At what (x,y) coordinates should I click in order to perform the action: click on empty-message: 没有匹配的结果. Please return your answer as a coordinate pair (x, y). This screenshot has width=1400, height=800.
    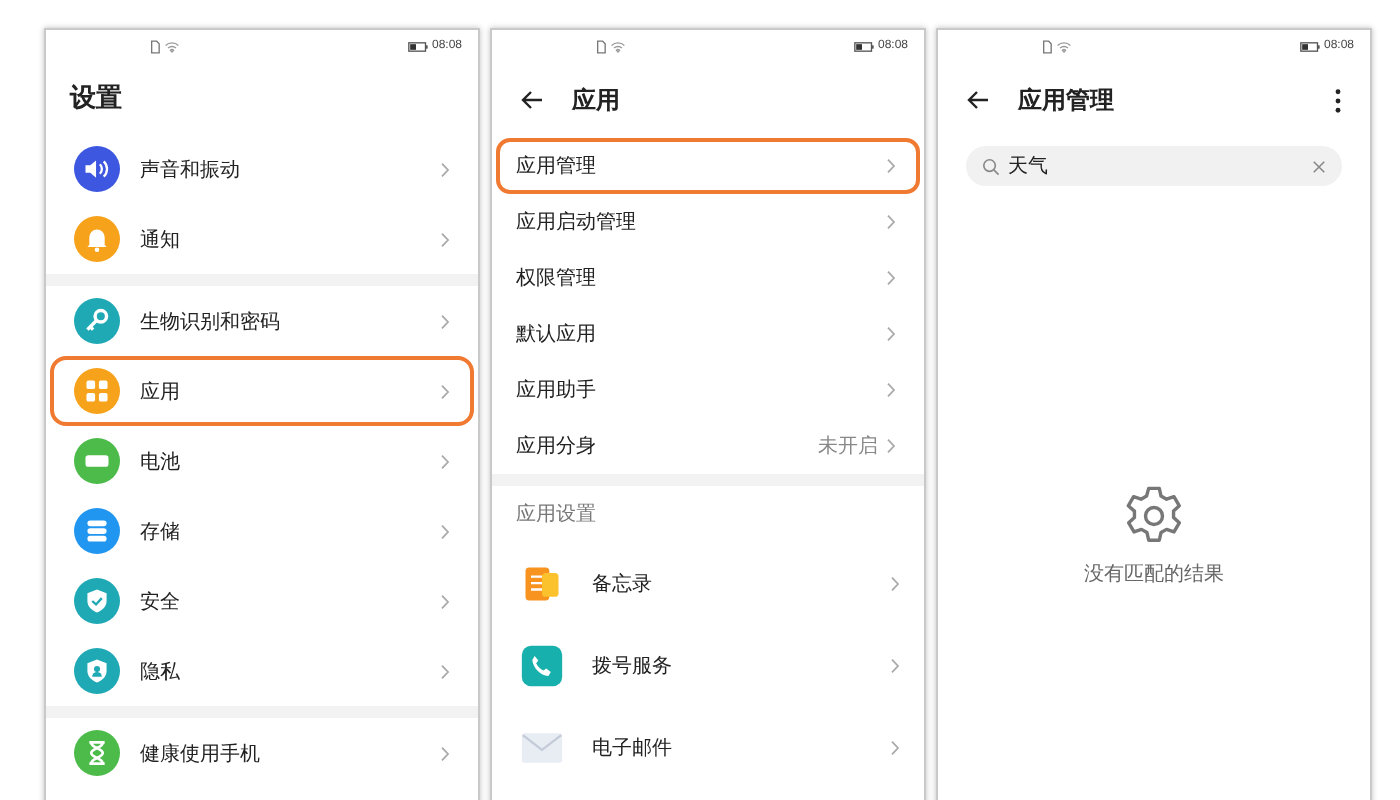
    Looking at the image, I should click on (1154, 574).